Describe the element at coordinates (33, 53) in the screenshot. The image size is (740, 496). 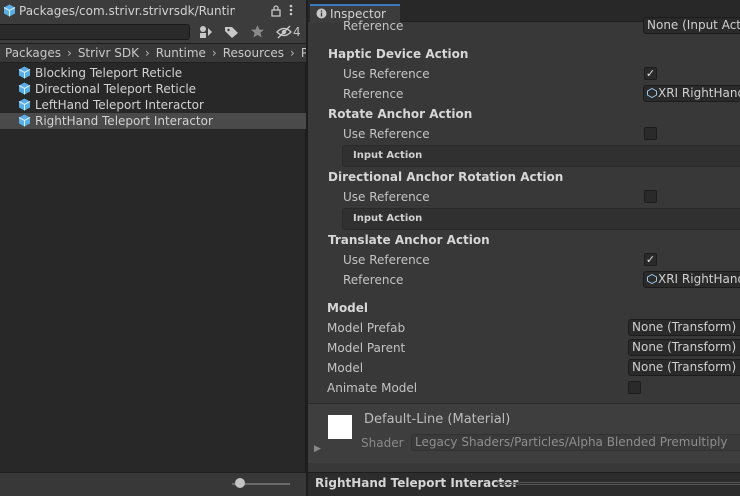
I see `breadcrumb-item: Packages` at that location.